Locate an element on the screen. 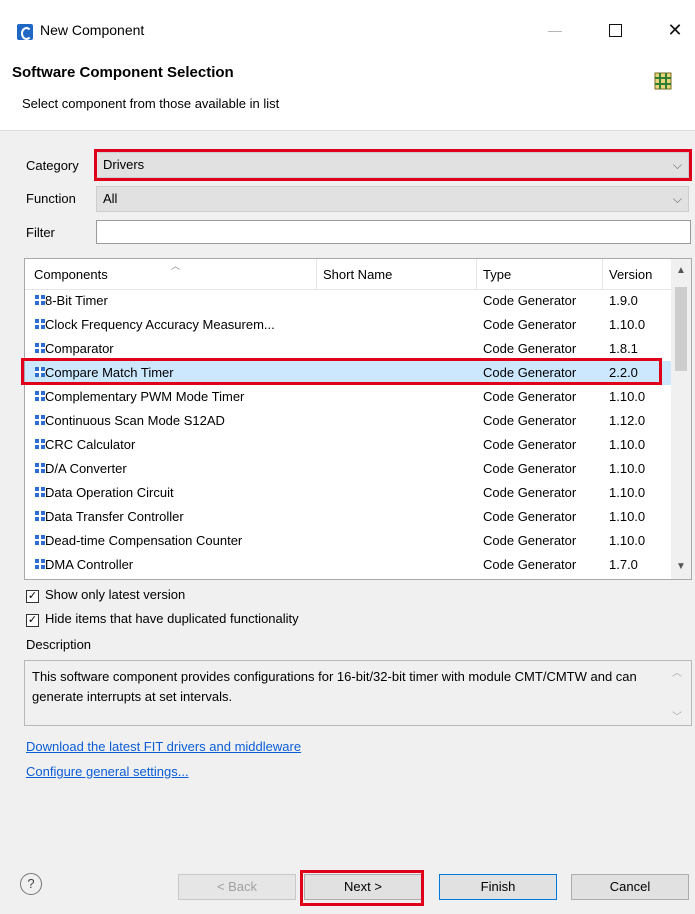 The width and height of the screenshot is (695, 914). filter-label: Filter is located at coordinates (40, 232).